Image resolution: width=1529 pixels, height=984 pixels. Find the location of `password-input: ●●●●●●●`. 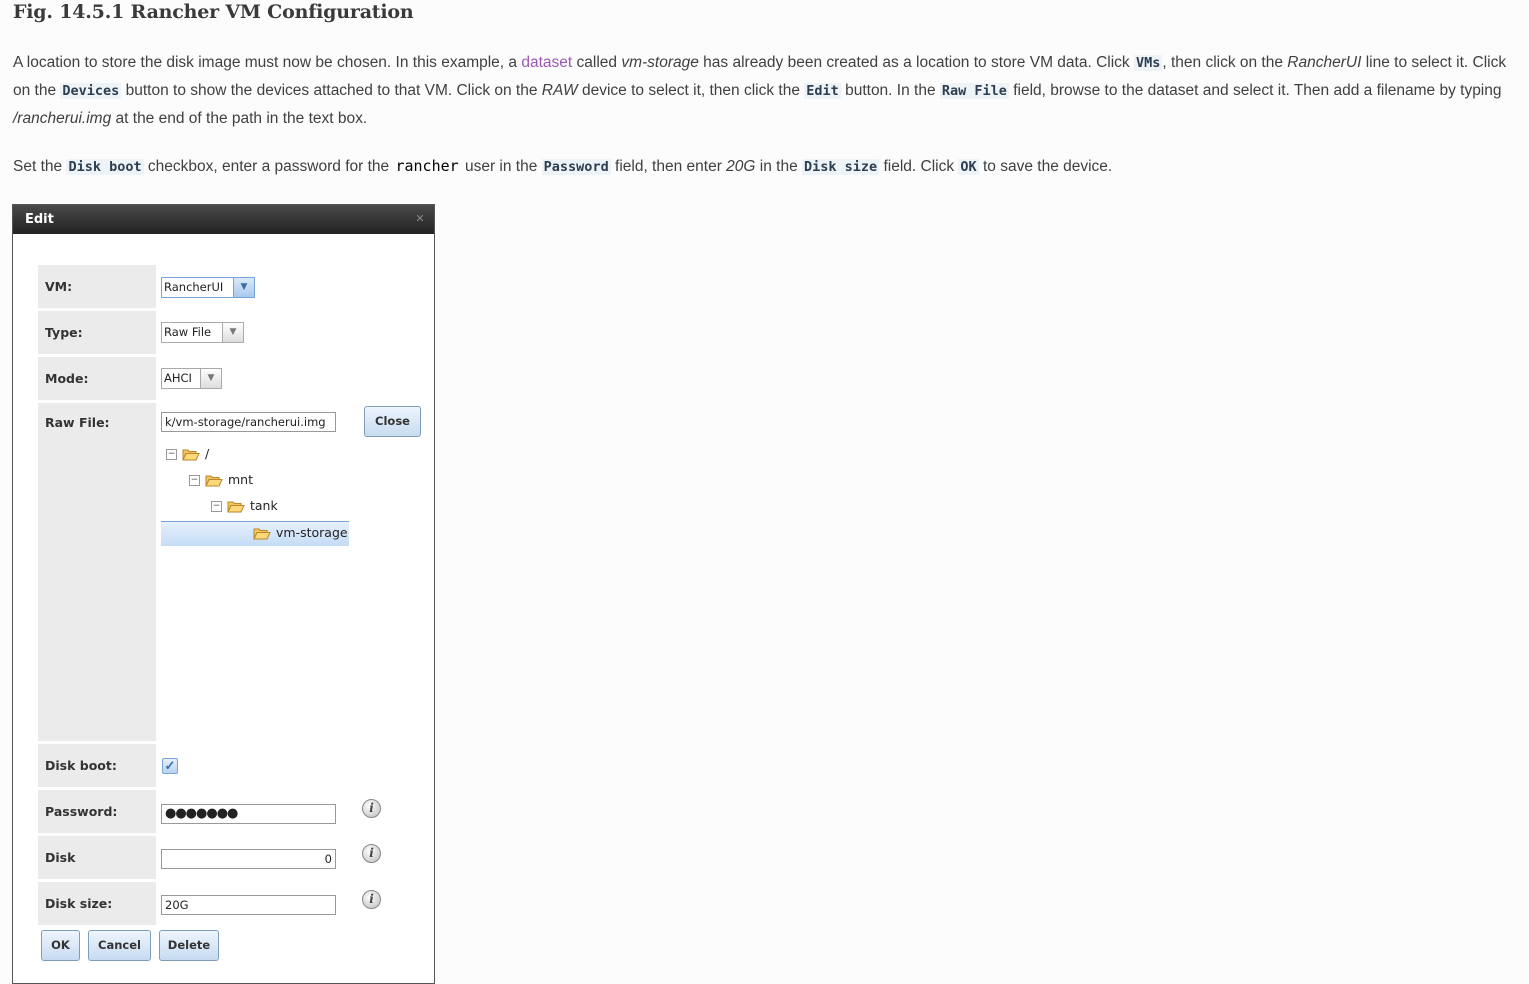

password-input: ●●●●●●● is located at coordinates (248, 814).